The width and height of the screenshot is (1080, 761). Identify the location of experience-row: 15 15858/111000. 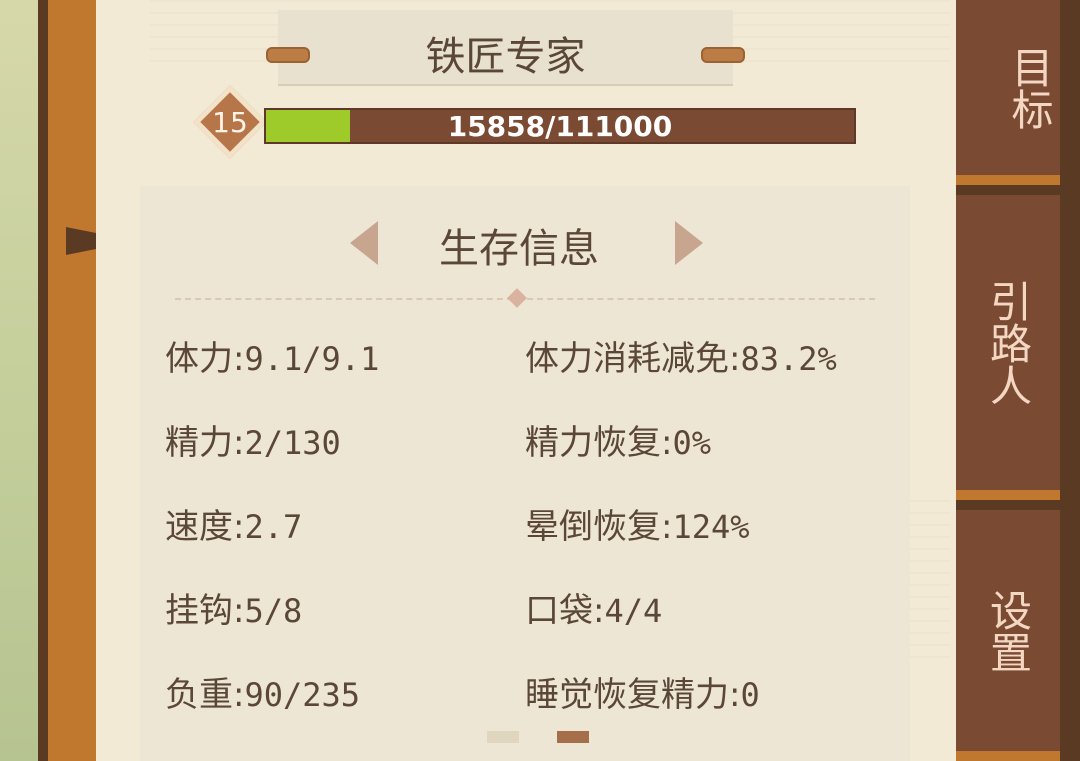
(526, 130).